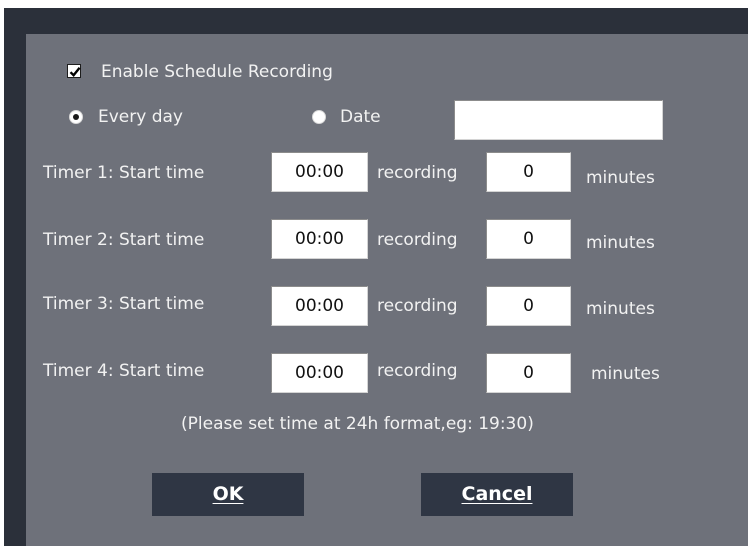  I want to click on radio-every-day, so click(76, 117).